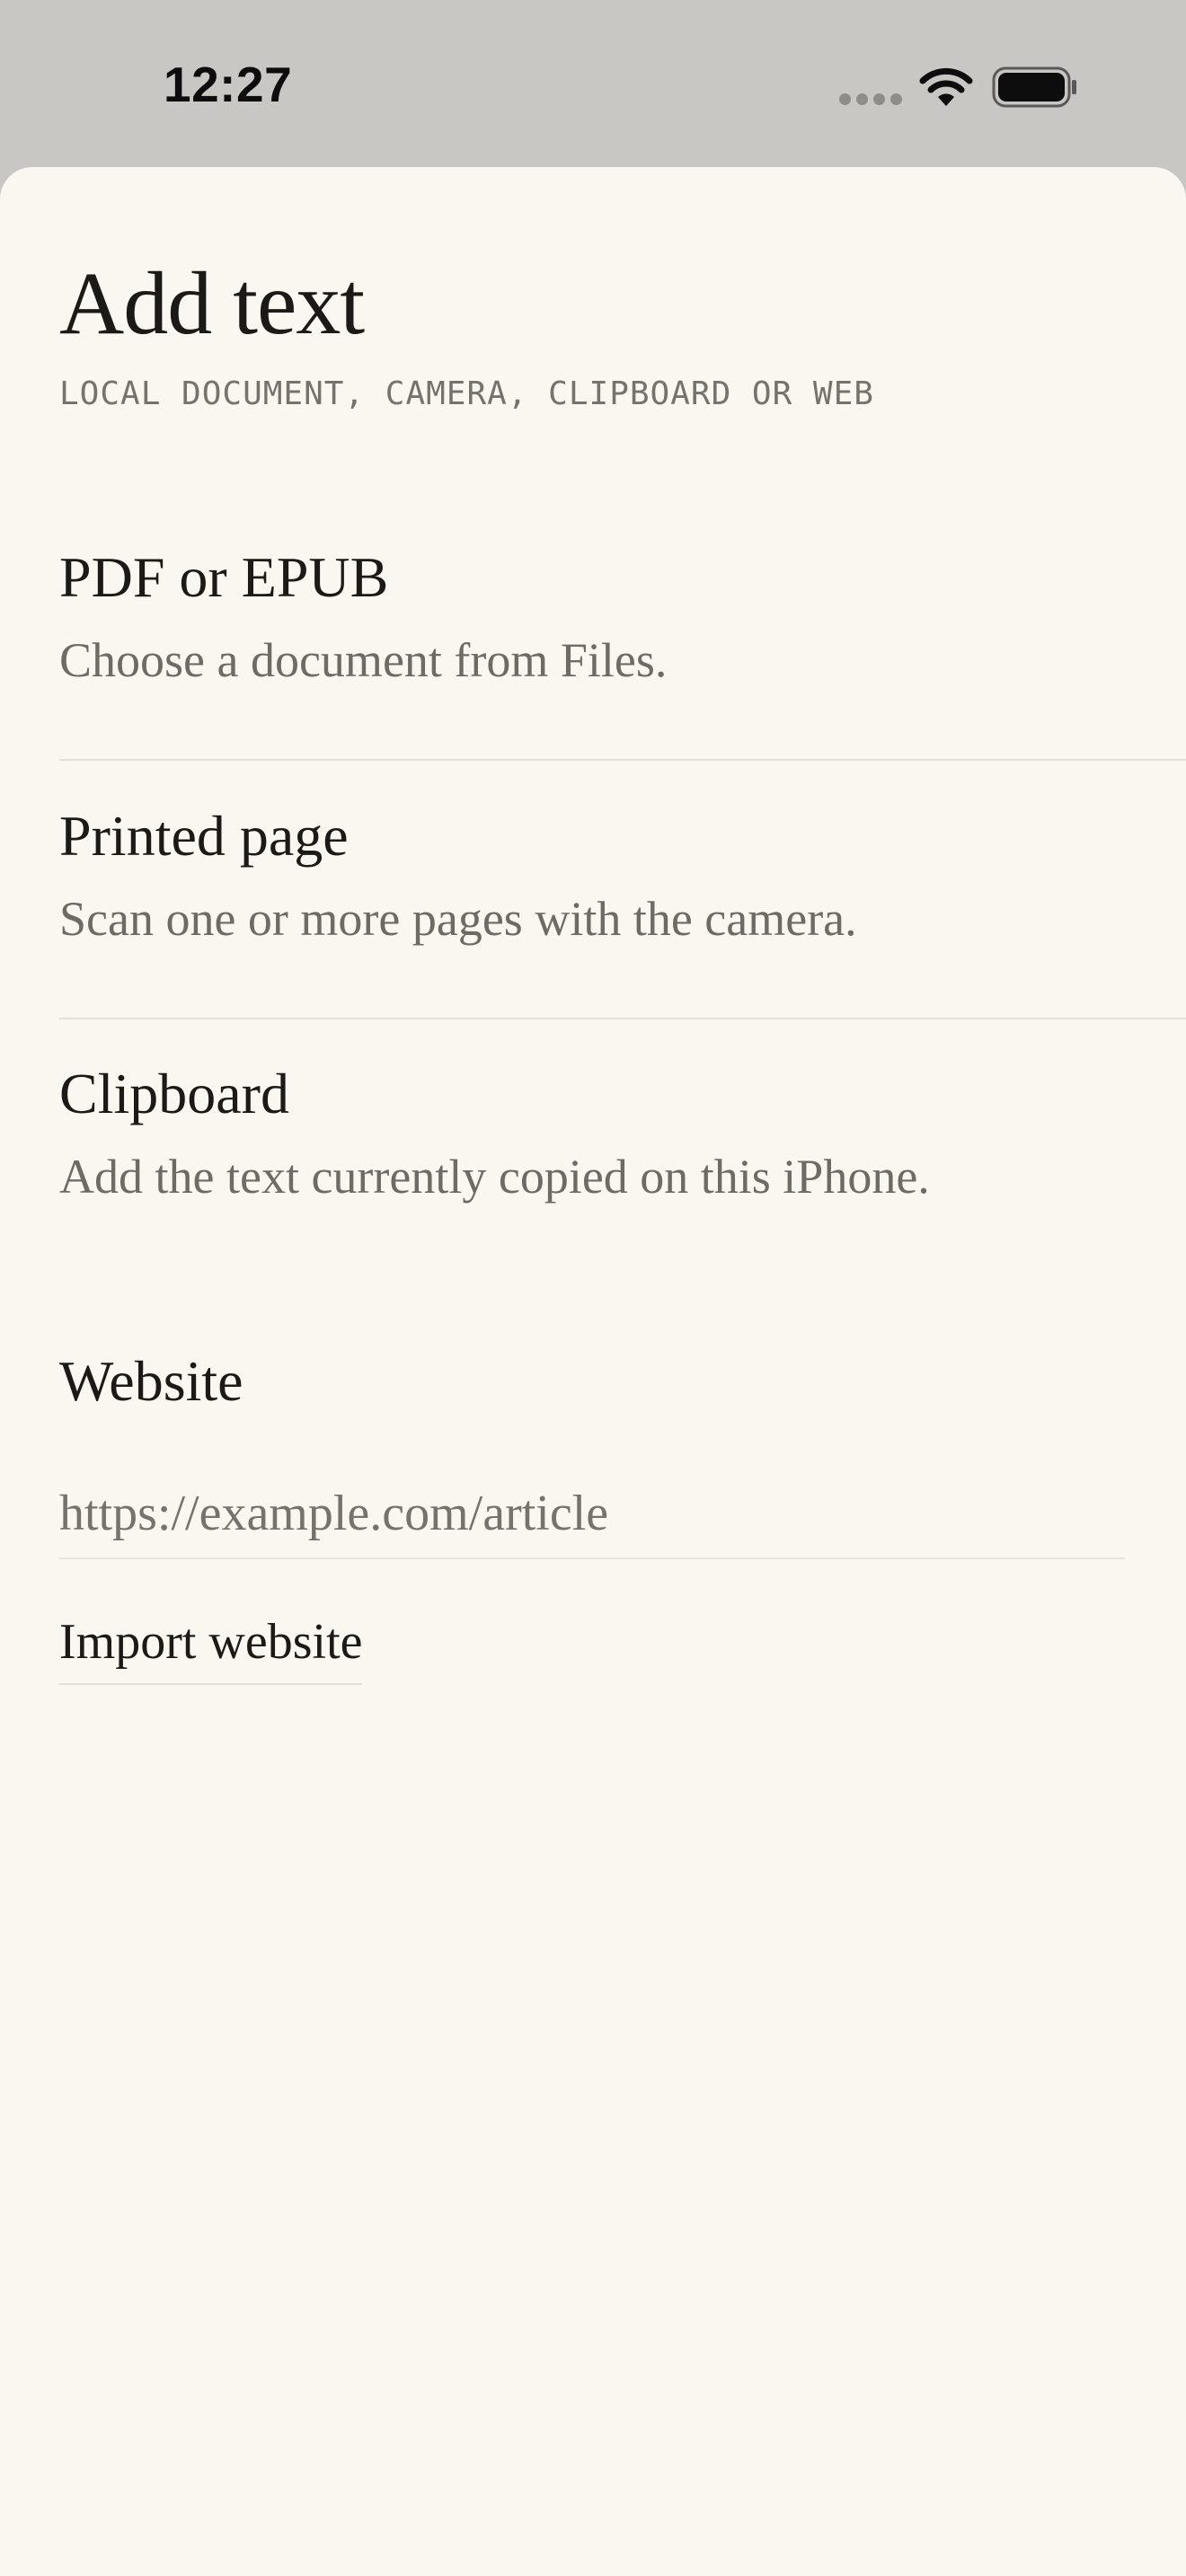  Describe the element at coordinates (151, 1381) in the screenshot. I see `website-label: Website` at that location.